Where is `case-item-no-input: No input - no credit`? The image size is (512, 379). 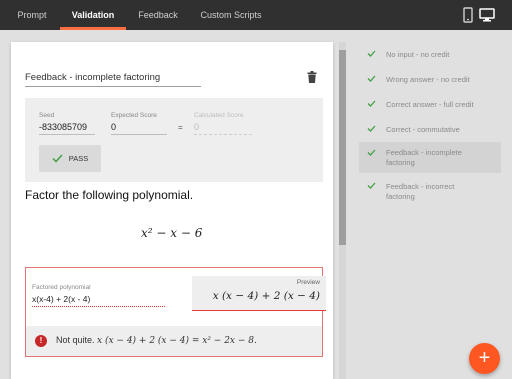
case-item-no-input: No input - no credit is located at coordinates (430, 54).